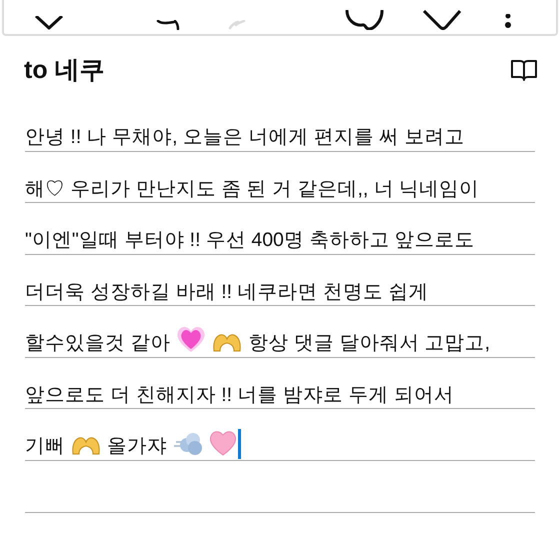  Describe the element at coordinates (524, 70) in the screenshot. I see `book-icon` at that location.